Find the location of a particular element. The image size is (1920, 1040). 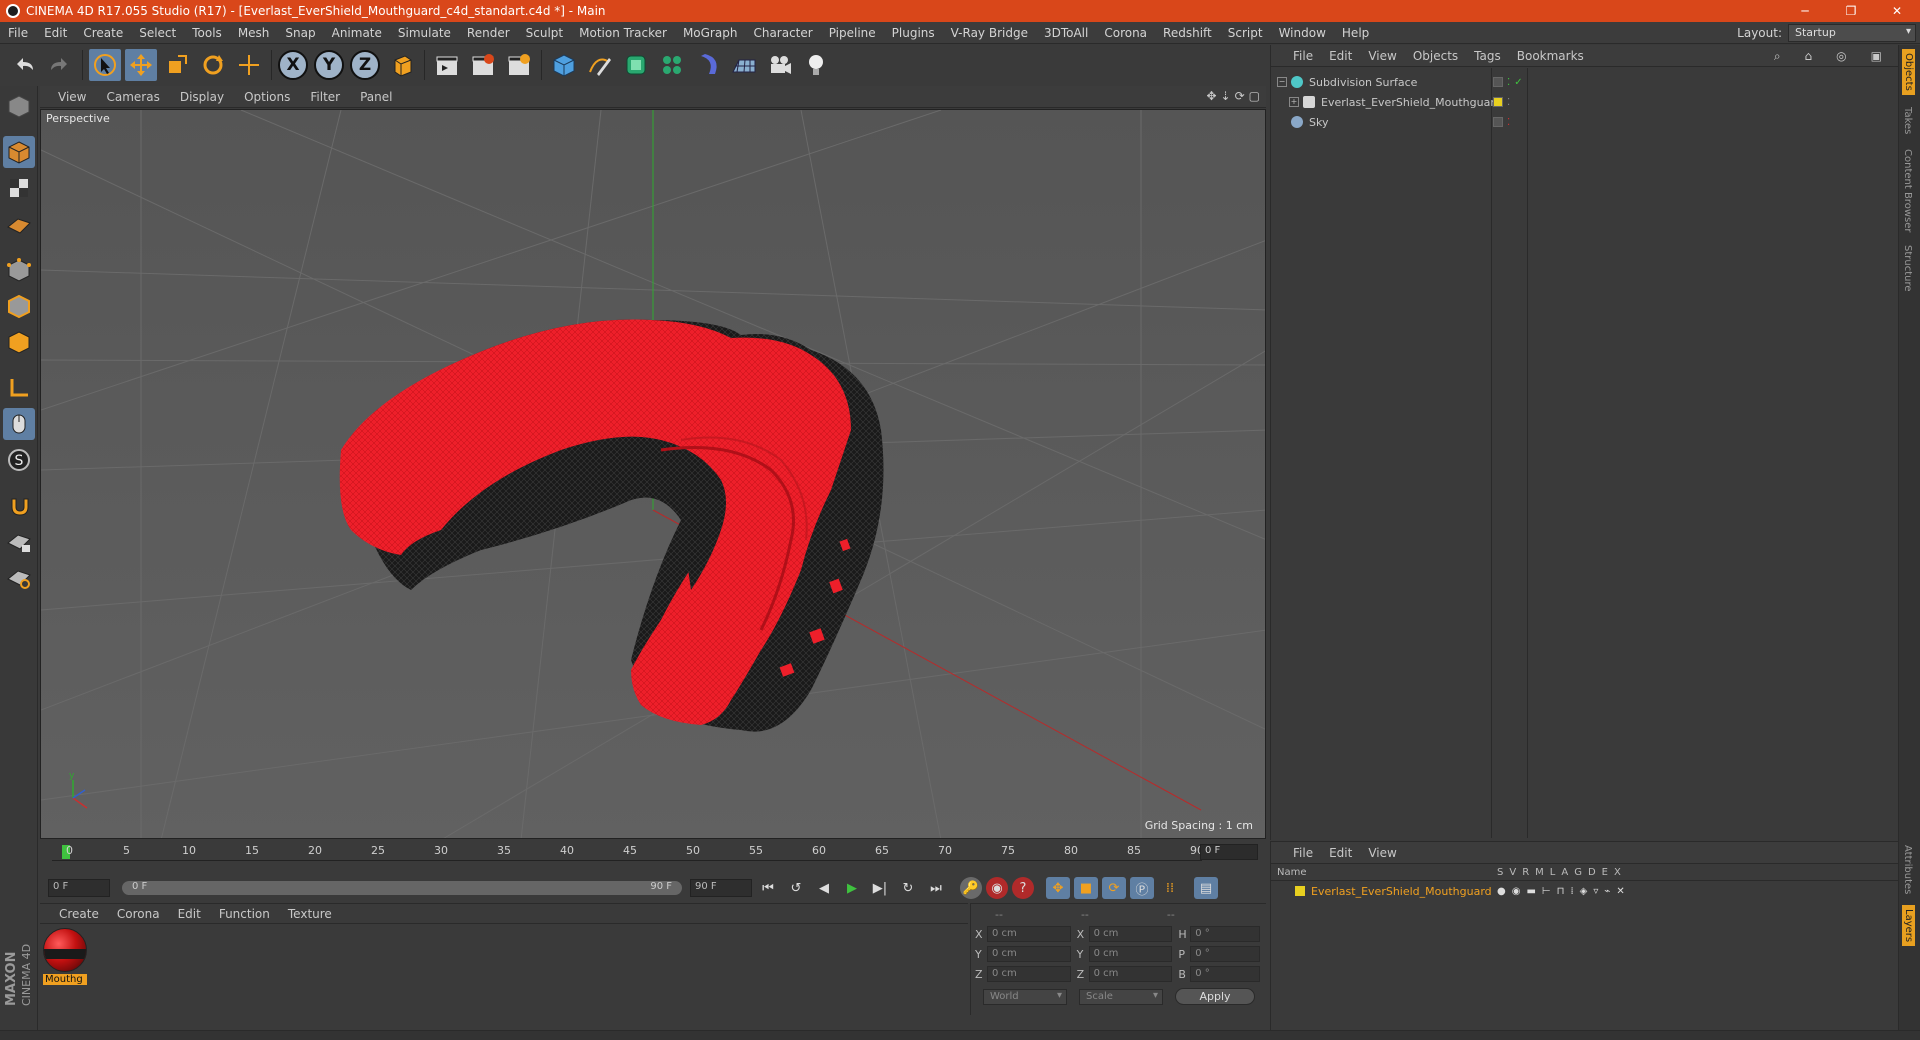

texture-mode-button is located at coordinates (19, 188).